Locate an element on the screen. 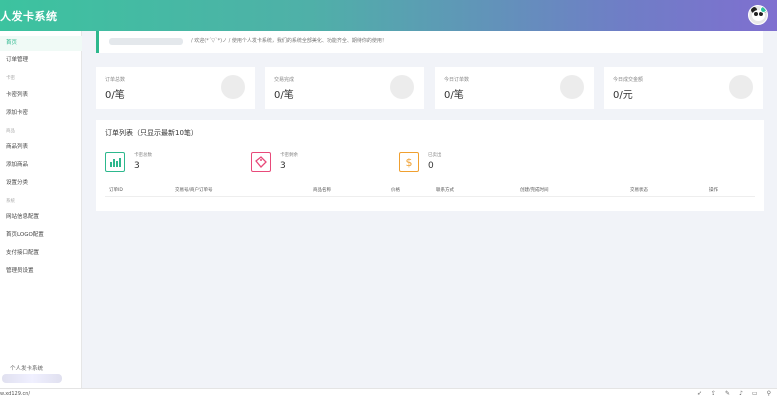  status-icons: ➶ ⇪ ✎ ♪ ▭ ⚲ is located at coordinates (734, 393).